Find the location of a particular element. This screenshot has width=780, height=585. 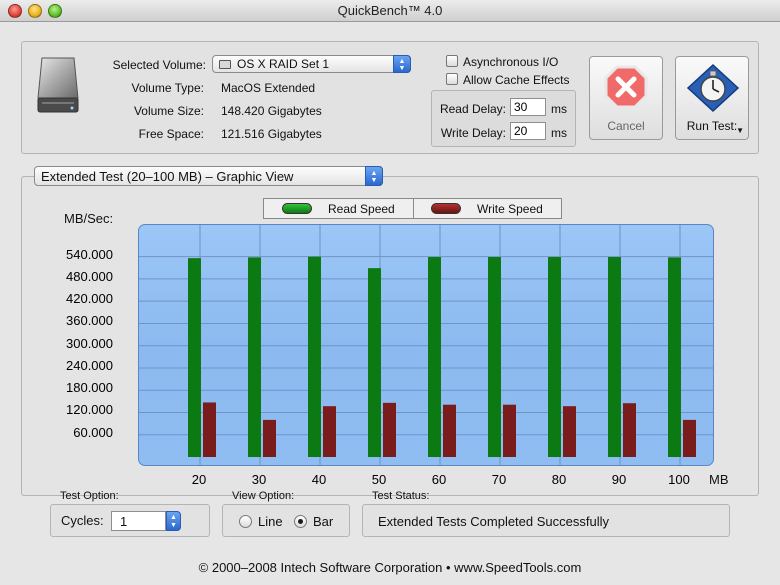

y-tick-label: 240.000 is located at coordinates (89, 365).